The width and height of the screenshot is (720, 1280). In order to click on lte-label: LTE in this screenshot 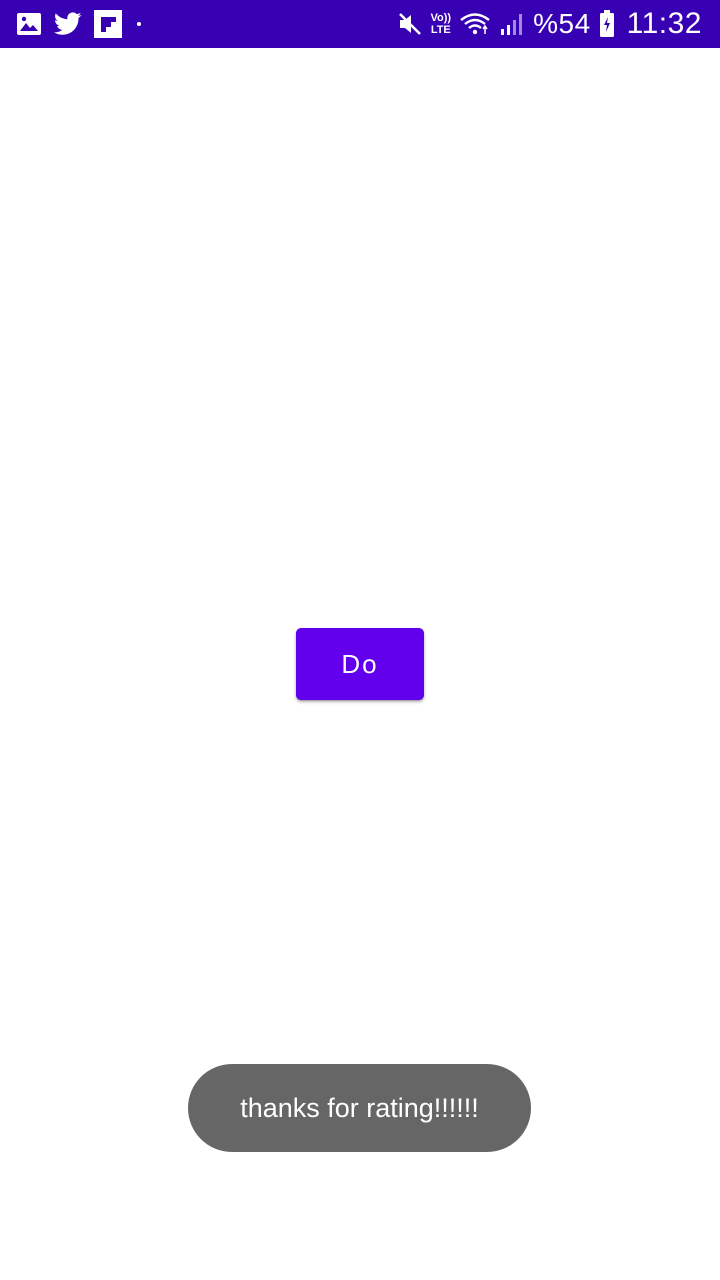, I will do `click(440, 30)`.